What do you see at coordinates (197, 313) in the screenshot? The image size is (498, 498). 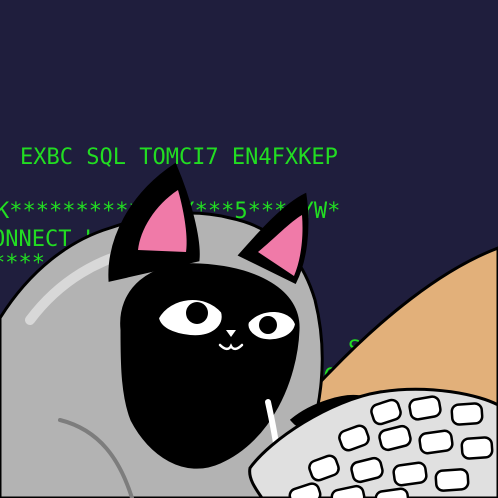 I see `left-pupil-icon` at bounding box center [197, 313].